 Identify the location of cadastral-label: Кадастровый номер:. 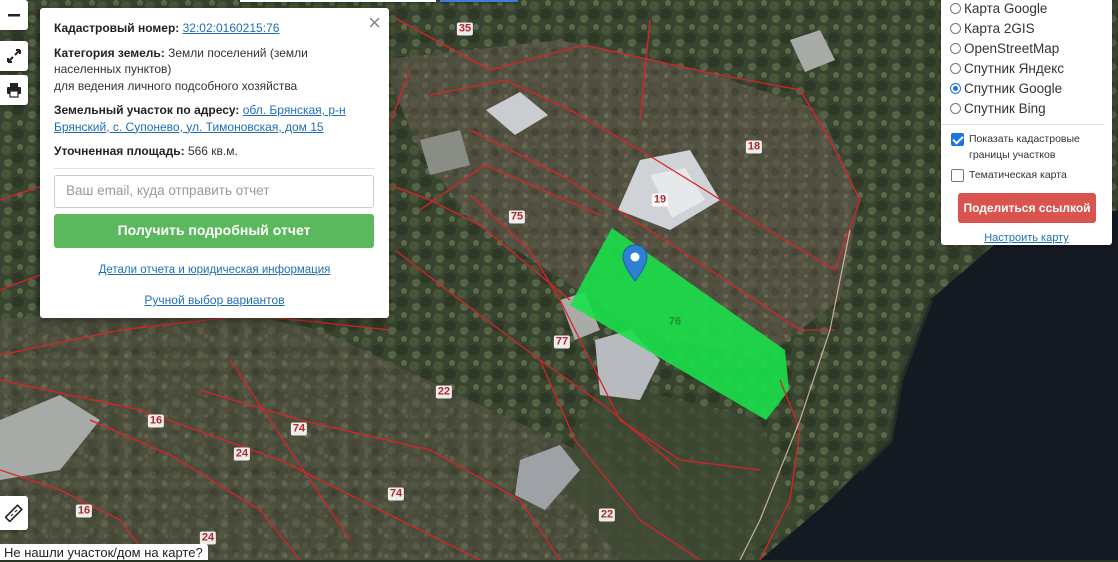
(117, 28).